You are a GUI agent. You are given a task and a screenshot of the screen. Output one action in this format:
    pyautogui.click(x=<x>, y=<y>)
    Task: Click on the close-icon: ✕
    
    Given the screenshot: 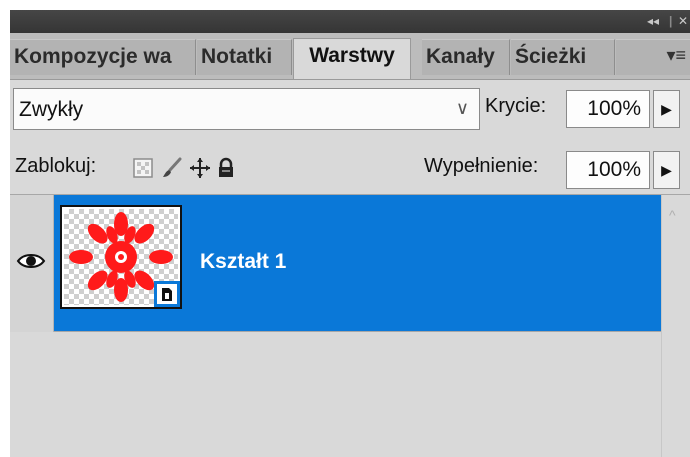 What is the action you would take?
    pyautogui.click(x=683, y=21)
    